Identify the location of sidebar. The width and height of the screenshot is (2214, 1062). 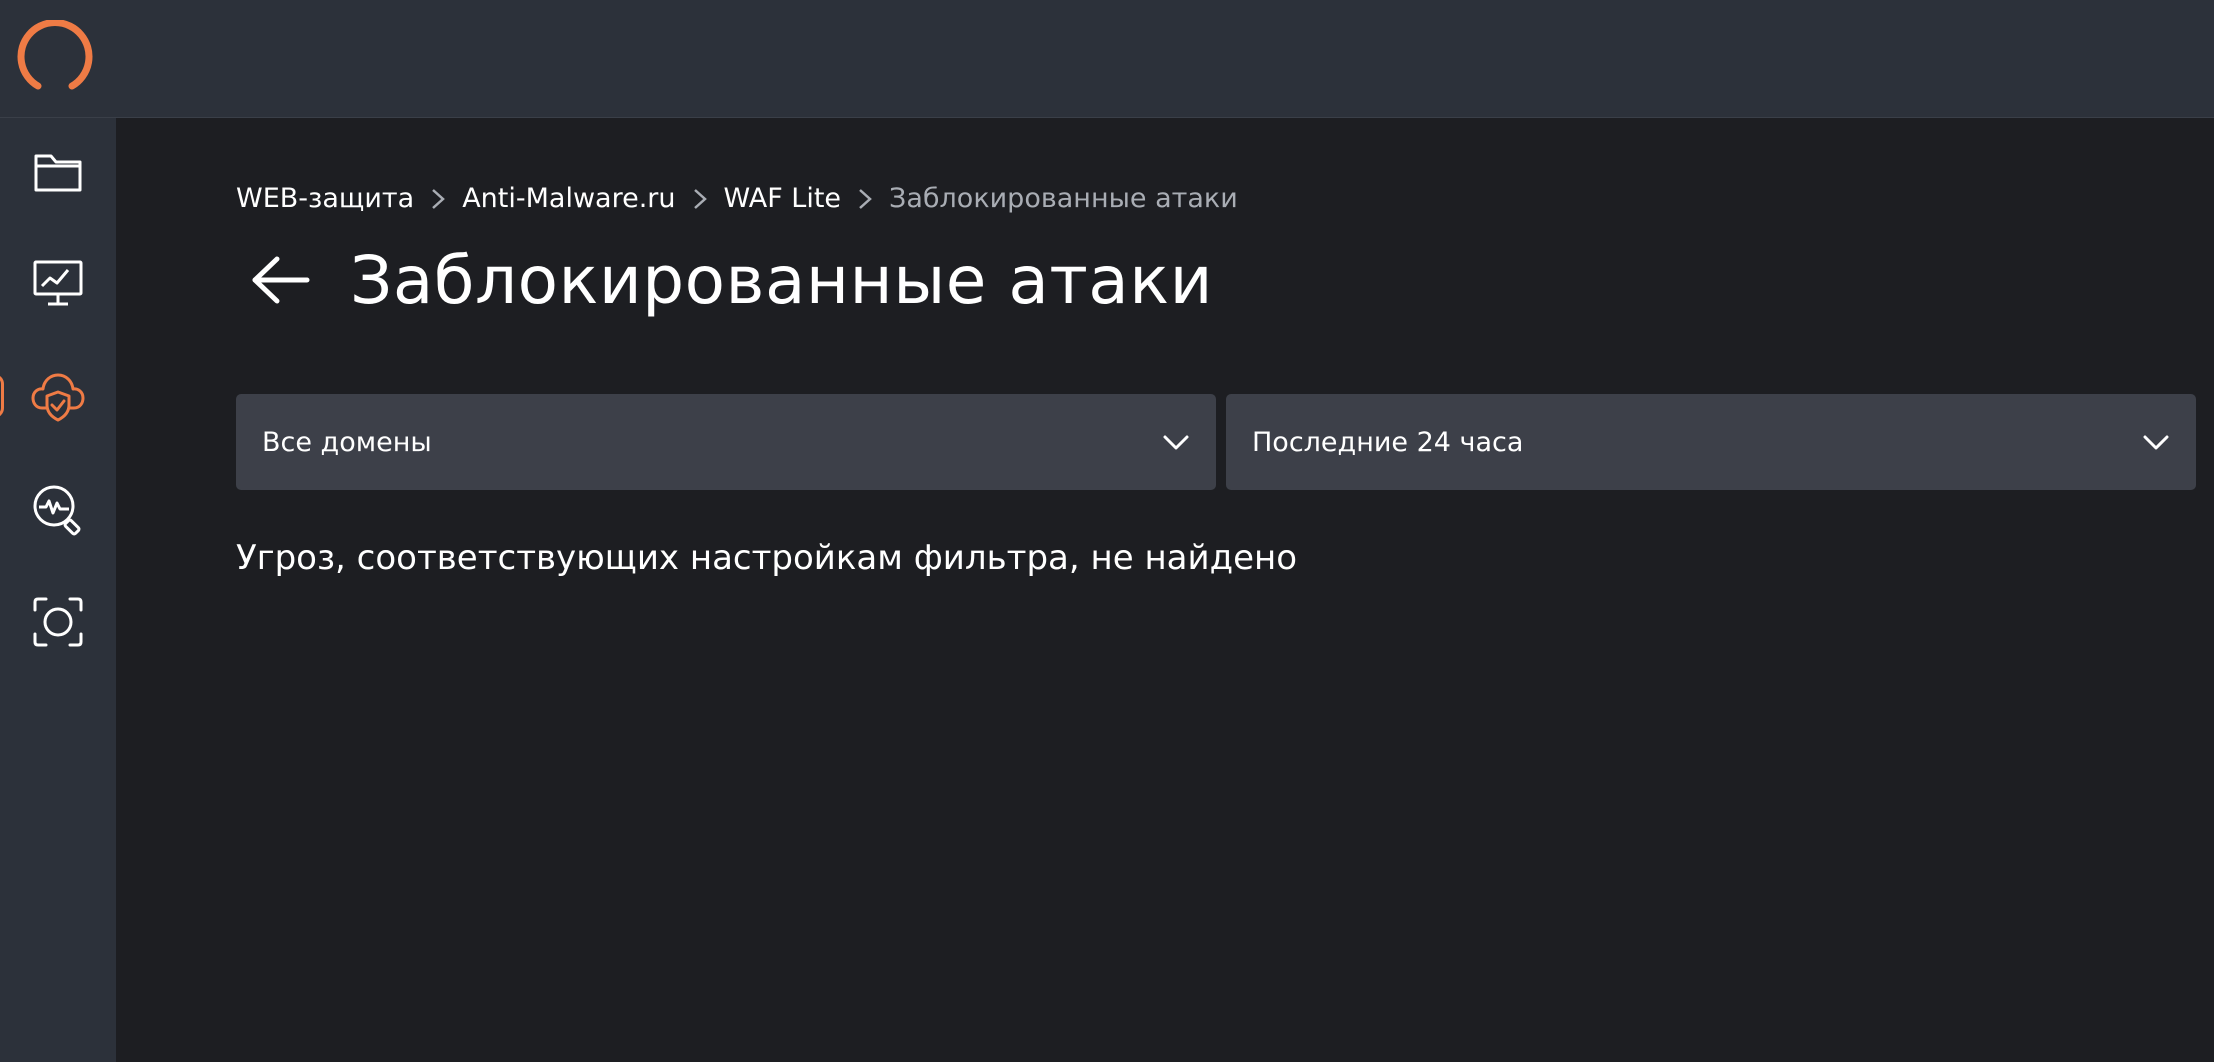
(58, 590).